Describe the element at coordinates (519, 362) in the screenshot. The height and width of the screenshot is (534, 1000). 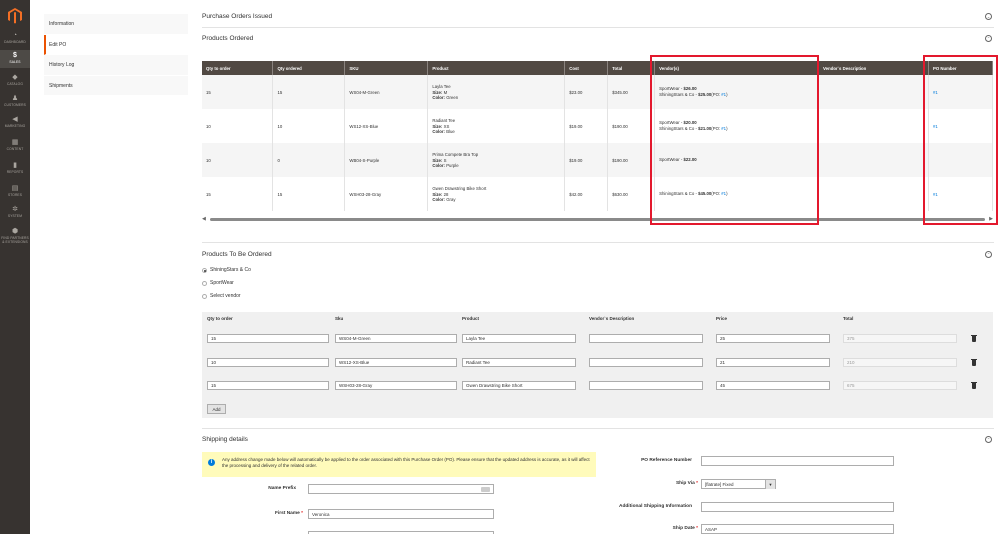
I see `product-input: Radiant Tee` at that location.